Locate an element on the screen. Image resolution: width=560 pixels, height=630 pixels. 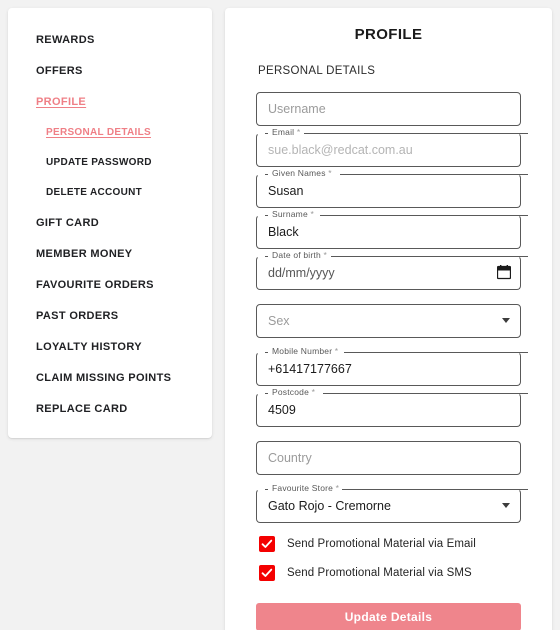
checkbox-row: Send Promotional Material via Email is located at coordinates (388, 544).